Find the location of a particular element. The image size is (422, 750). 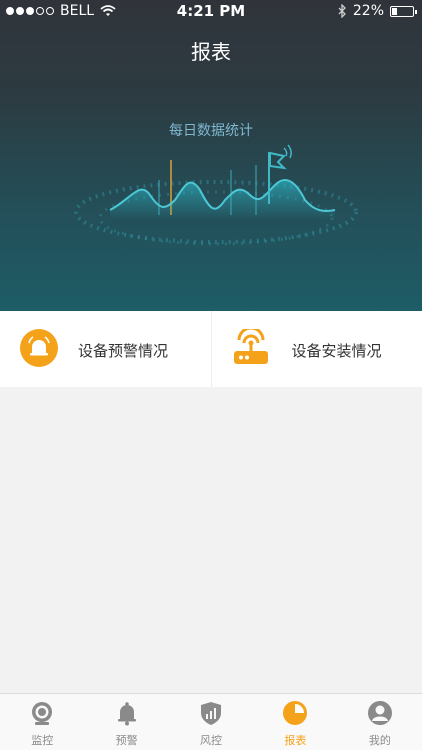

report-cards: 设备预警情况 设备安装情况 is located at coordinates (211, 349).